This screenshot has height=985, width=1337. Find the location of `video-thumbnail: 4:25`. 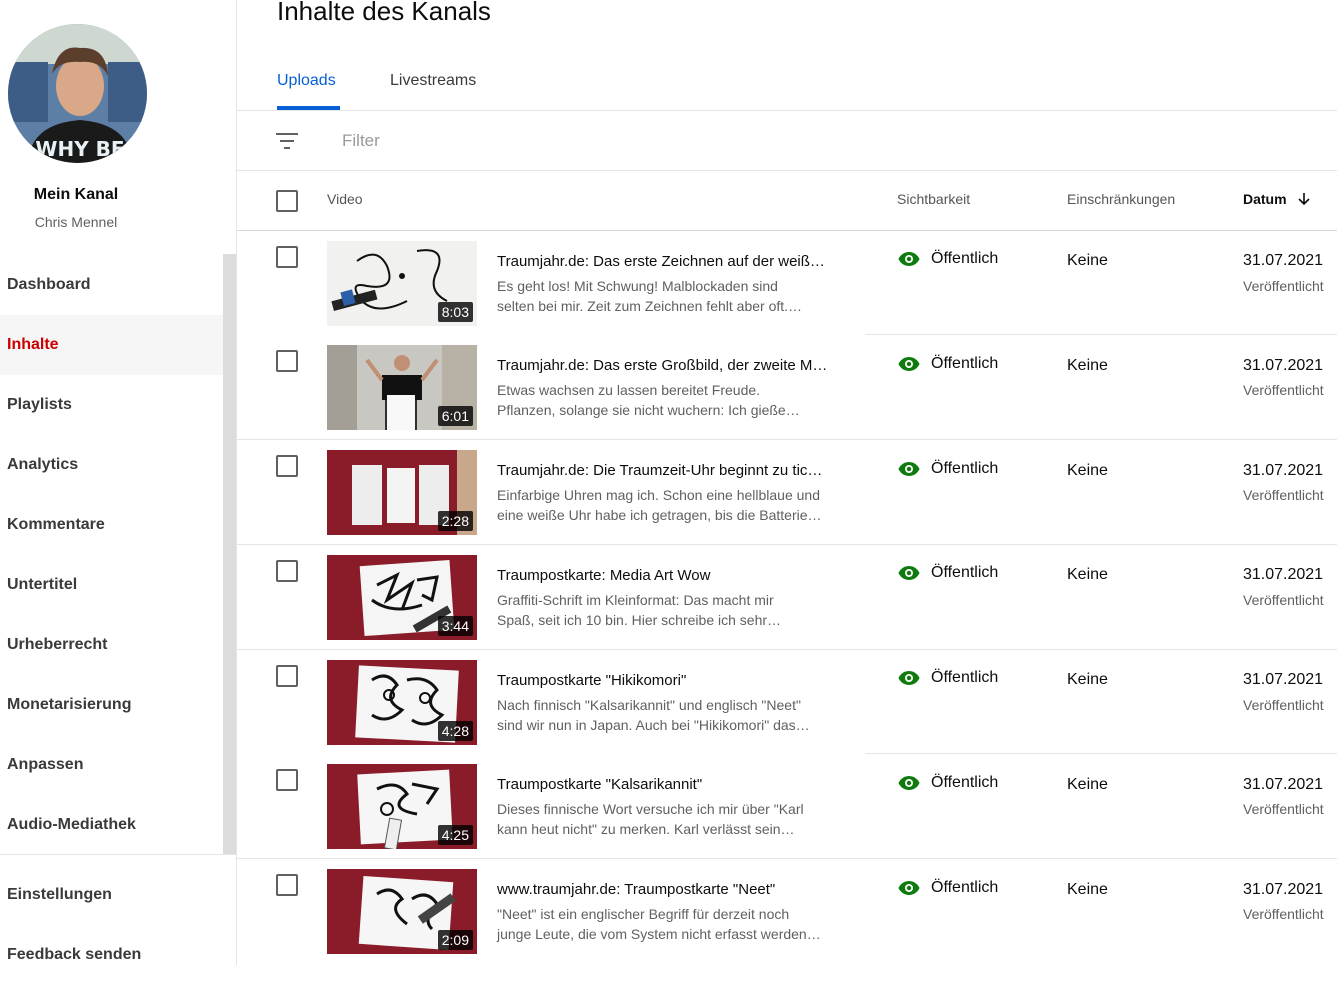

video-thumbnail: 4:25 is located at coordinates (402, 806).